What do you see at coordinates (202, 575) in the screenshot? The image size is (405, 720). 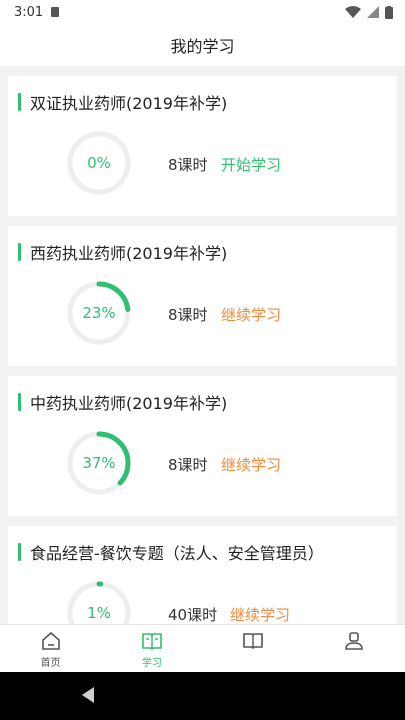 I see `course-card: 食品经营-餐饮专题（法人、安全管理员） 1% 40课时 继续学习` at bounding box center [202, 575].